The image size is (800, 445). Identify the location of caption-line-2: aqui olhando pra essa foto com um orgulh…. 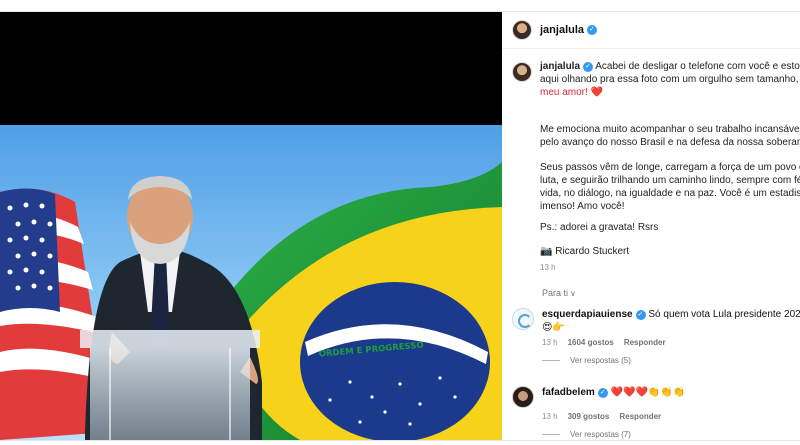
(669, 79).